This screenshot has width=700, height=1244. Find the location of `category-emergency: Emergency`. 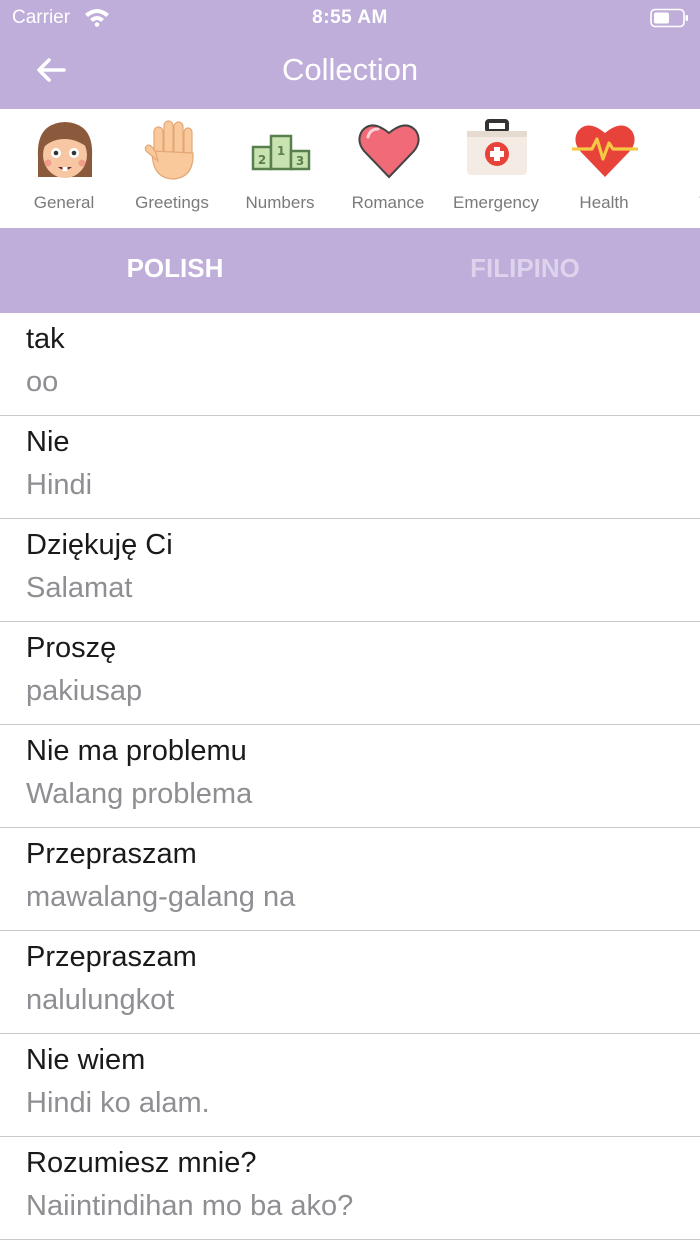

category-emergency: Emergency is located at coordinates (496, 168).